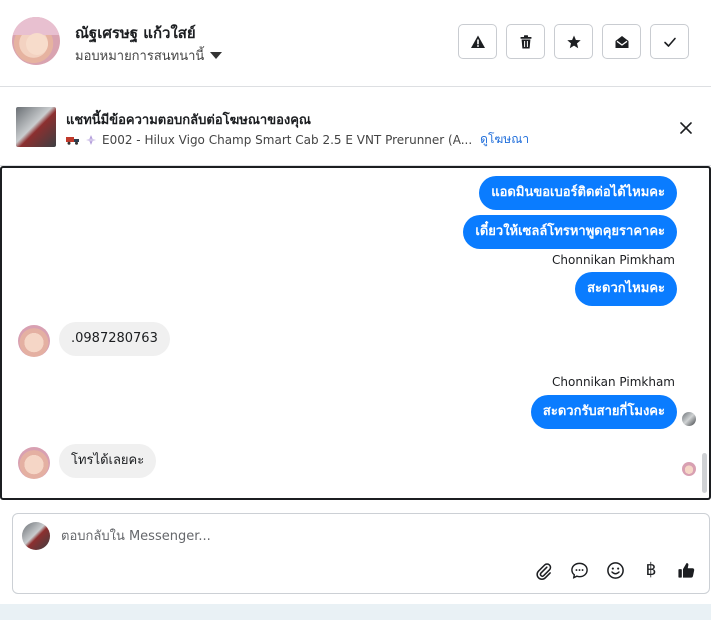 The image size is (711, 620). I want to click on reply-composer: ฿, so click(361, 553).